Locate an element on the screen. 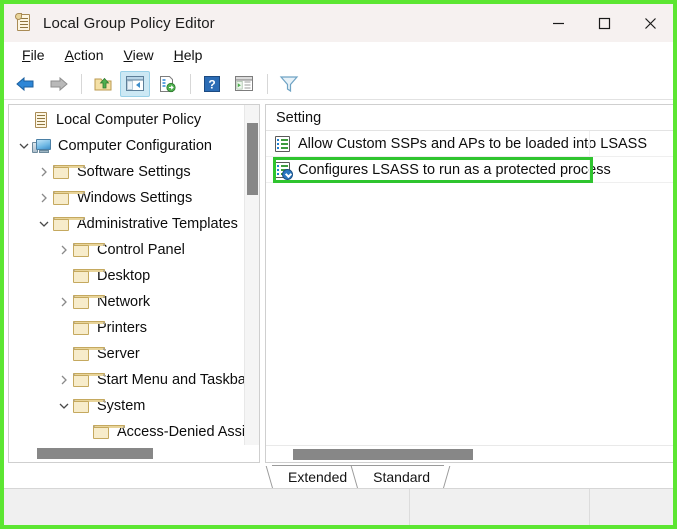  tree-item: System is located at coordinates (134, 406).